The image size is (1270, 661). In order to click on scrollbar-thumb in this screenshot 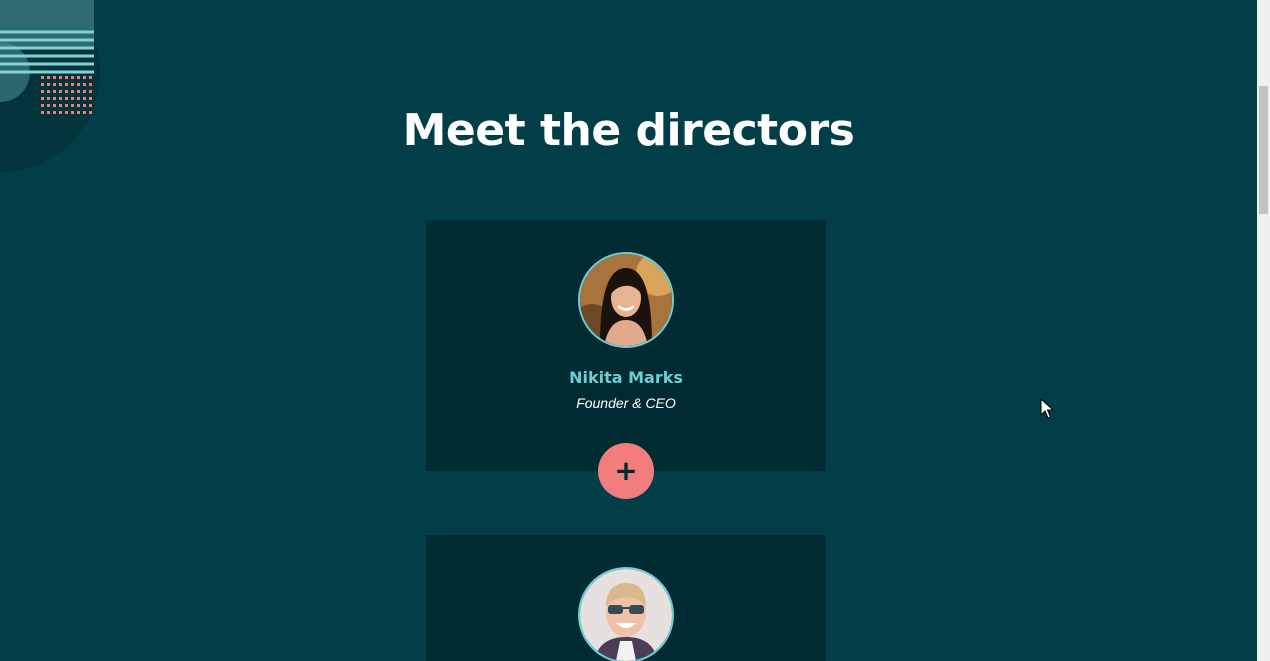, I will do `click(1263, 150)`.